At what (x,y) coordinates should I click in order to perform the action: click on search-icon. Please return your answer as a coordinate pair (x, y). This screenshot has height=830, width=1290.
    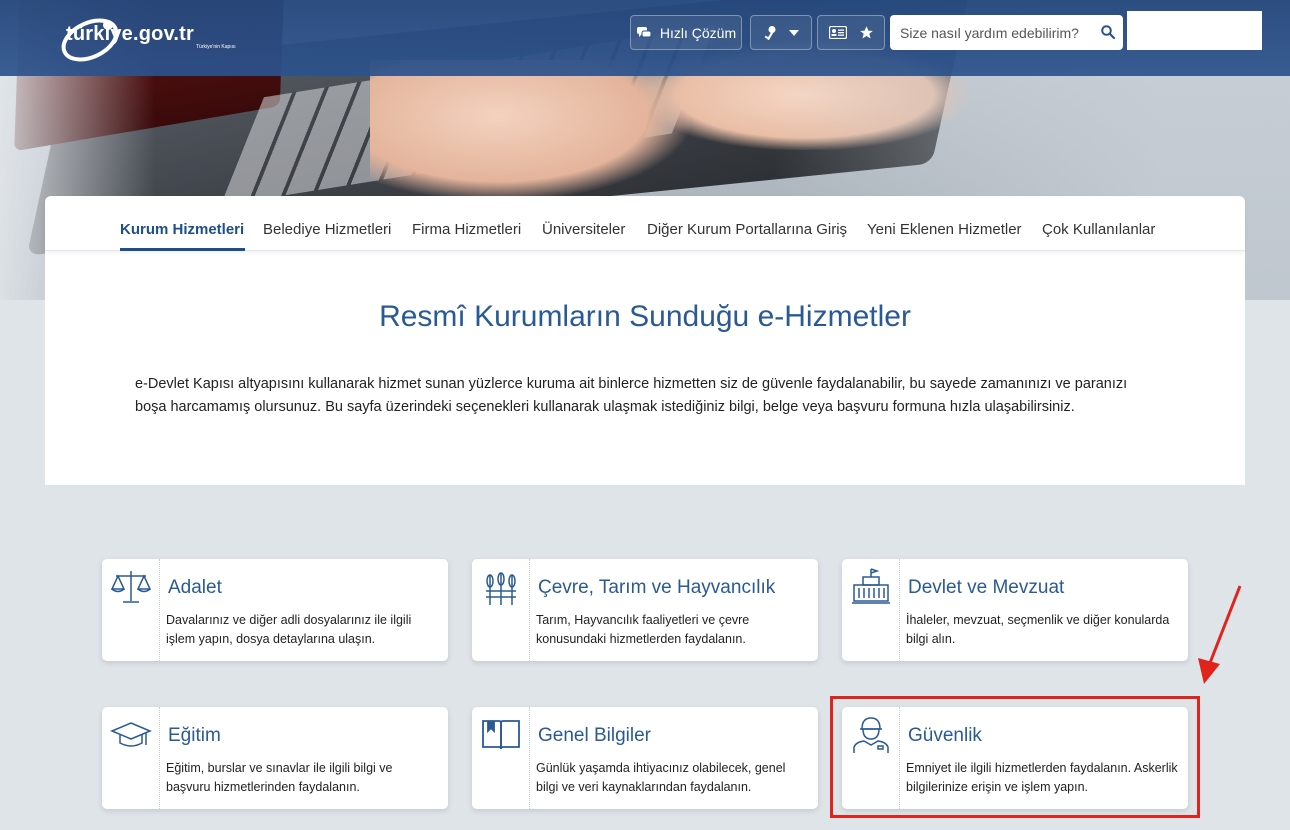
    Looking at the image, I should click on (1108, 32).